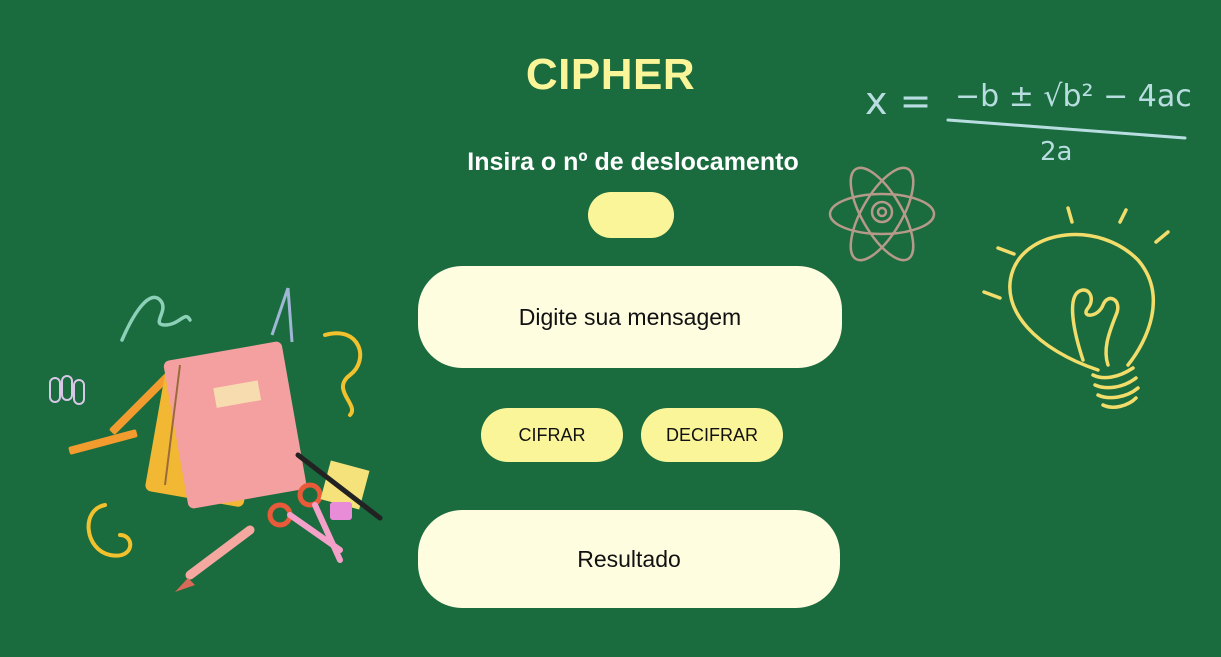 This screenshot has width=1221, height=657. What do you see at coordinates (631, 215) in the screenshot?
I see `shift-input` at bounding box center [631, 215].